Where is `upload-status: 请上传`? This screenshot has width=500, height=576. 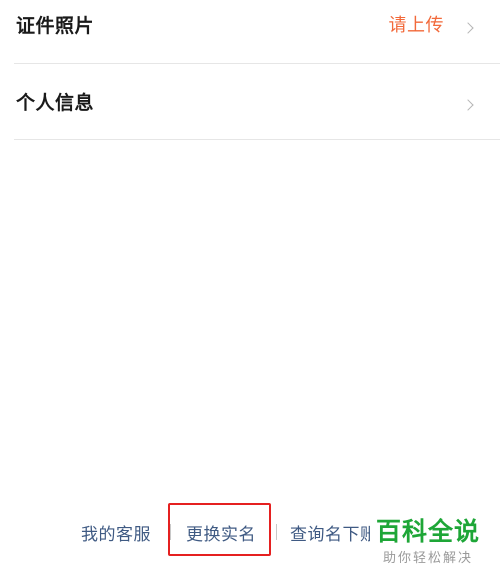 upload-status: 请上传 is located at coordinates (416, 25).